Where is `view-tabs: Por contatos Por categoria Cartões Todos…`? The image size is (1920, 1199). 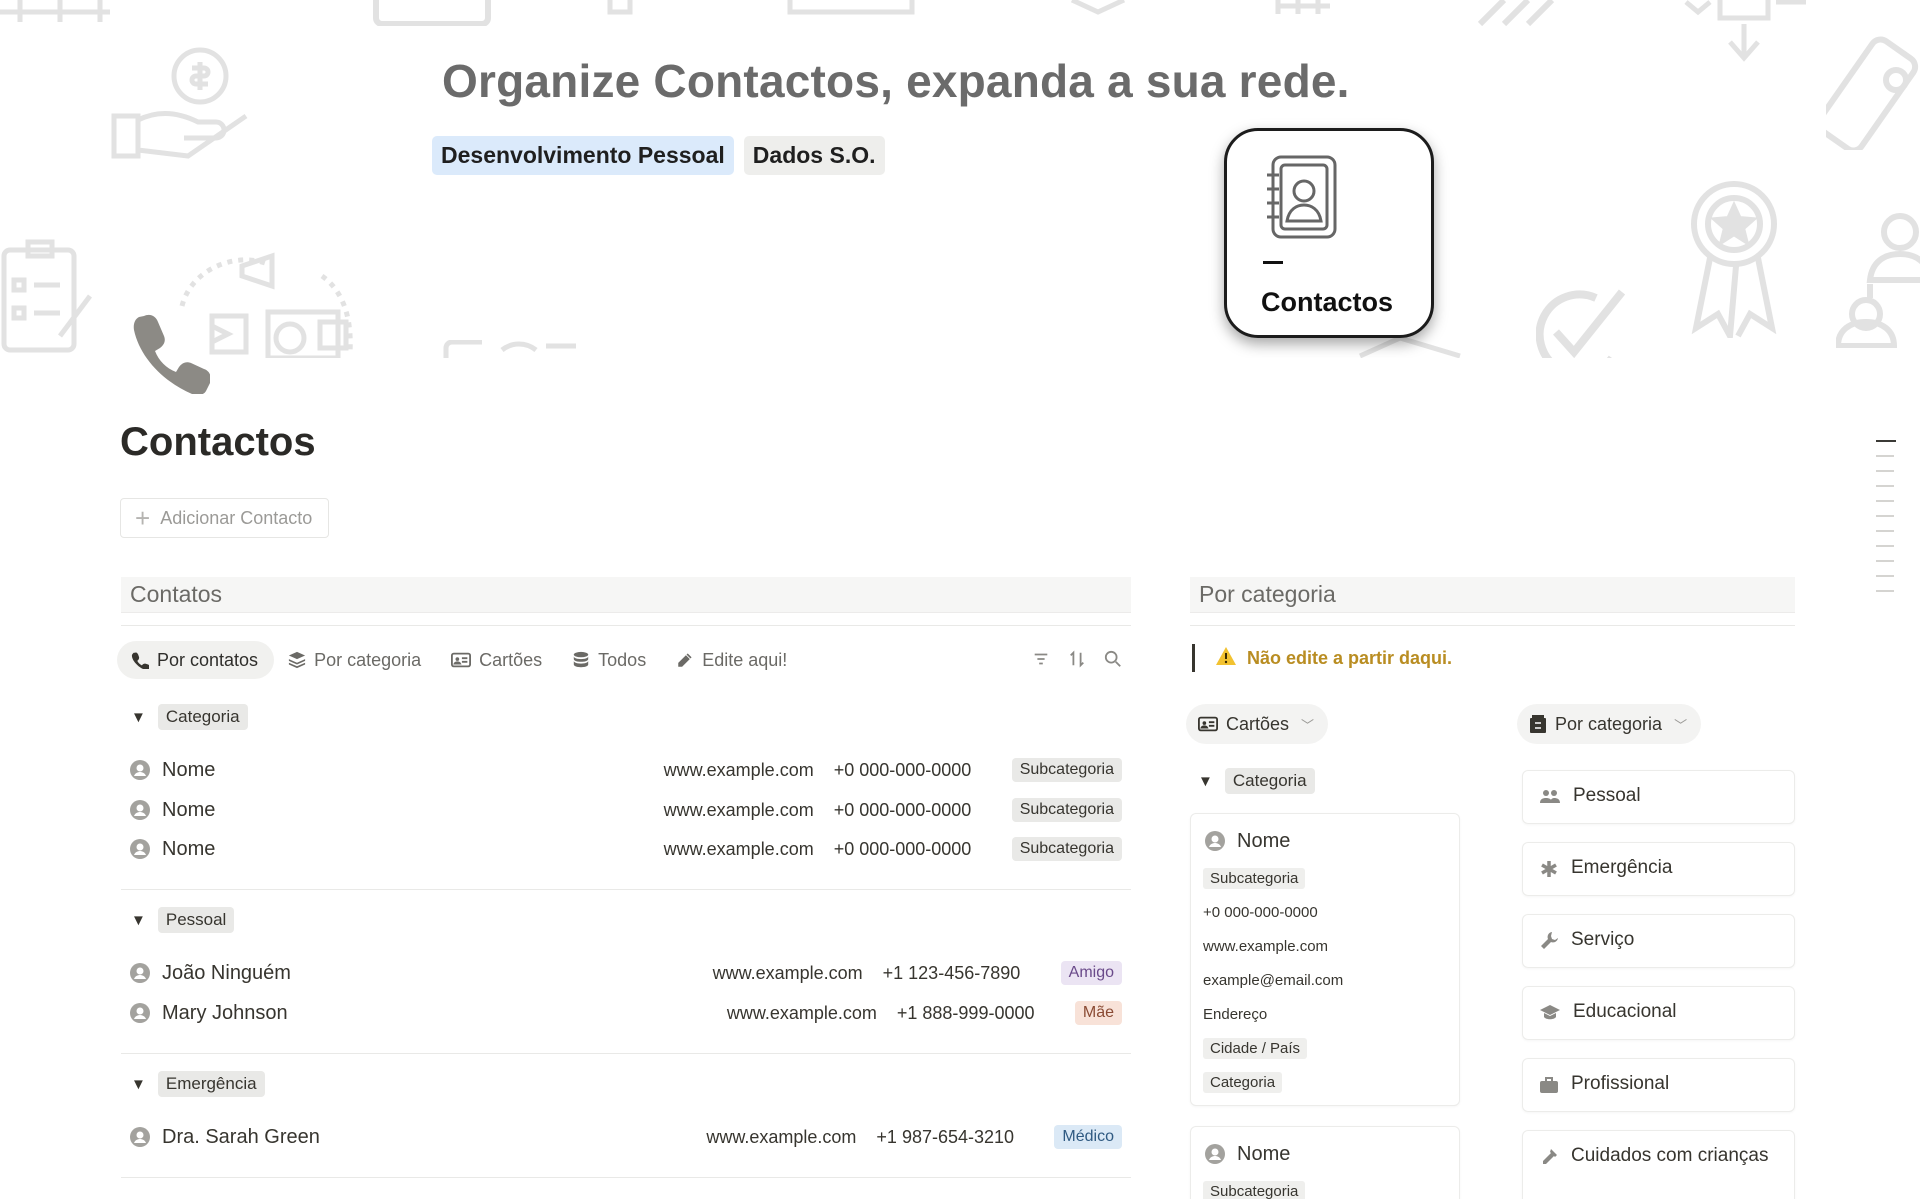
view-tabs: Por contatos Por categoria Cartões Todos… is located at coordinates (460, 660).